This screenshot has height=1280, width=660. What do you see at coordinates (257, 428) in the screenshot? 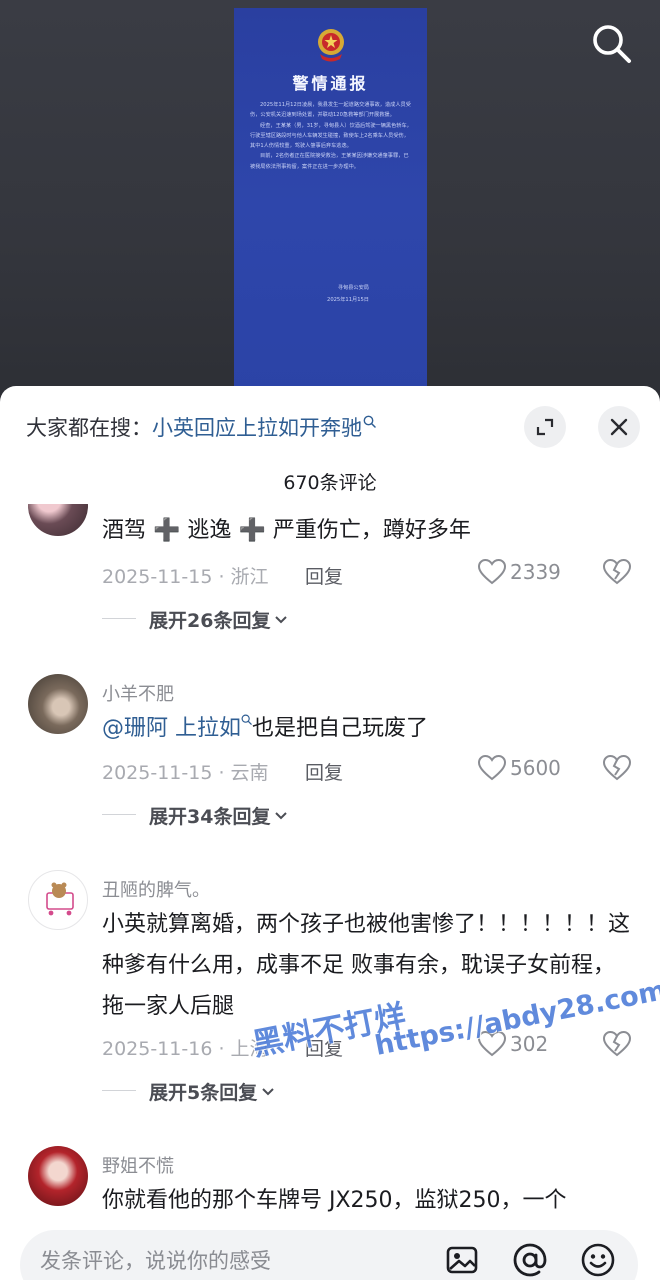
I see `hot-search-query: 小英回应上拉如开奔驰` at bounding box center [257, 428].